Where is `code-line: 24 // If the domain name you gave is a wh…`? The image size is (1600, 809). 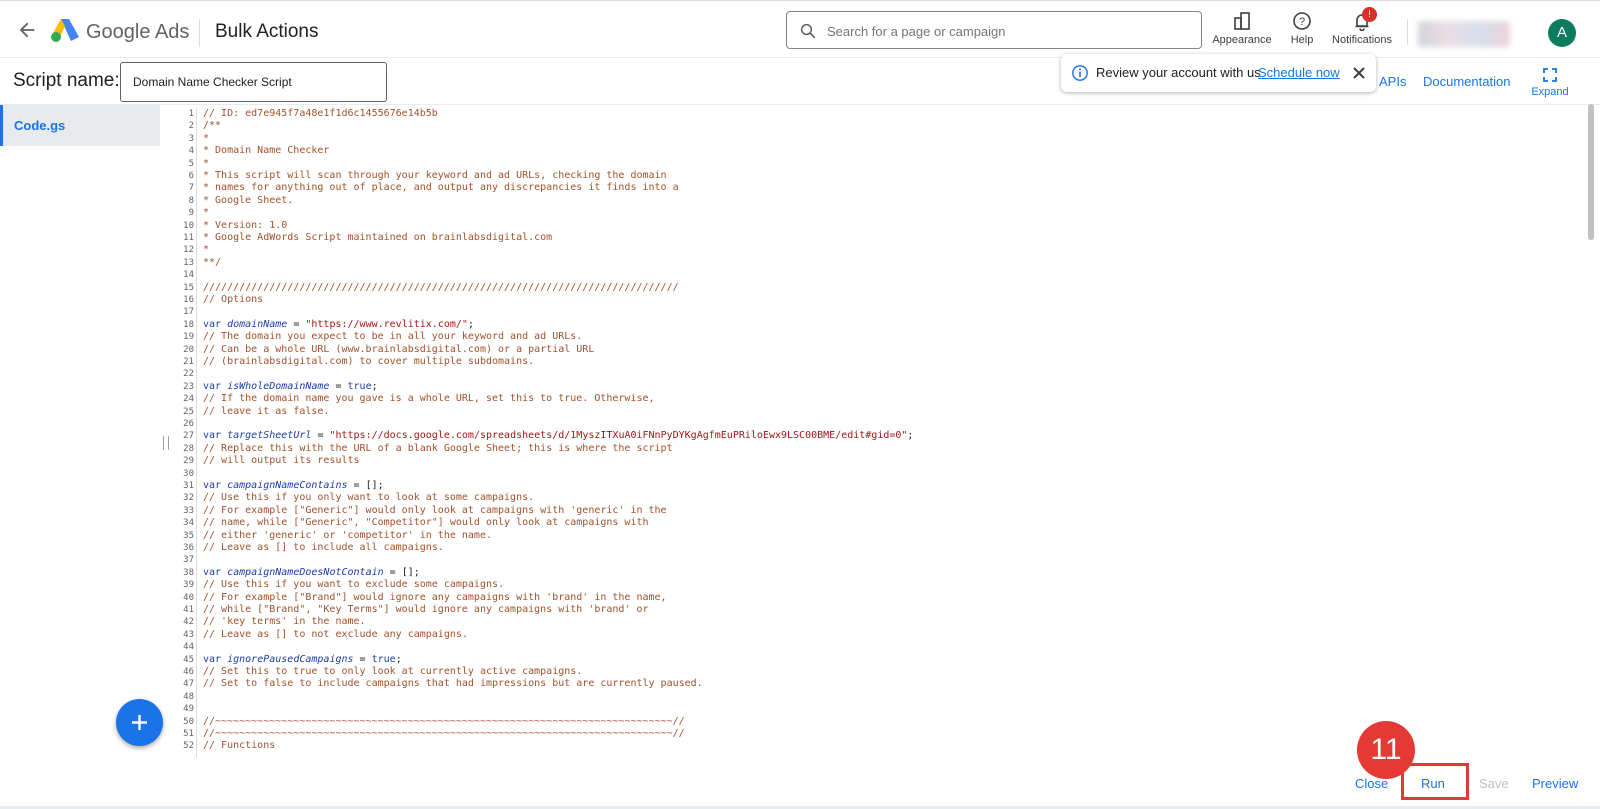 code-line: 24 // If the domain name you gave is a wh… is located at coordinates (872, 399).